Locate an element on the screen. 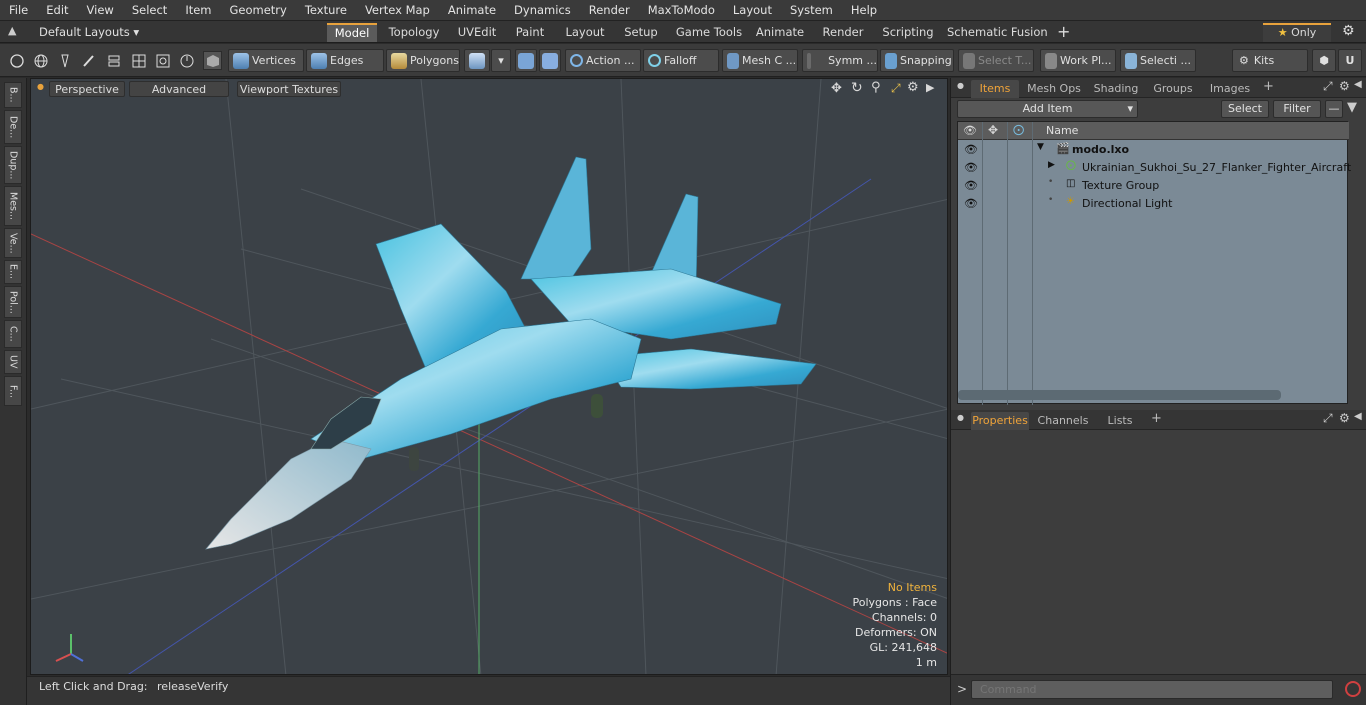 The image size is (1366, 705). tab-scripting: Scripting is located at coordinates (908, 32).